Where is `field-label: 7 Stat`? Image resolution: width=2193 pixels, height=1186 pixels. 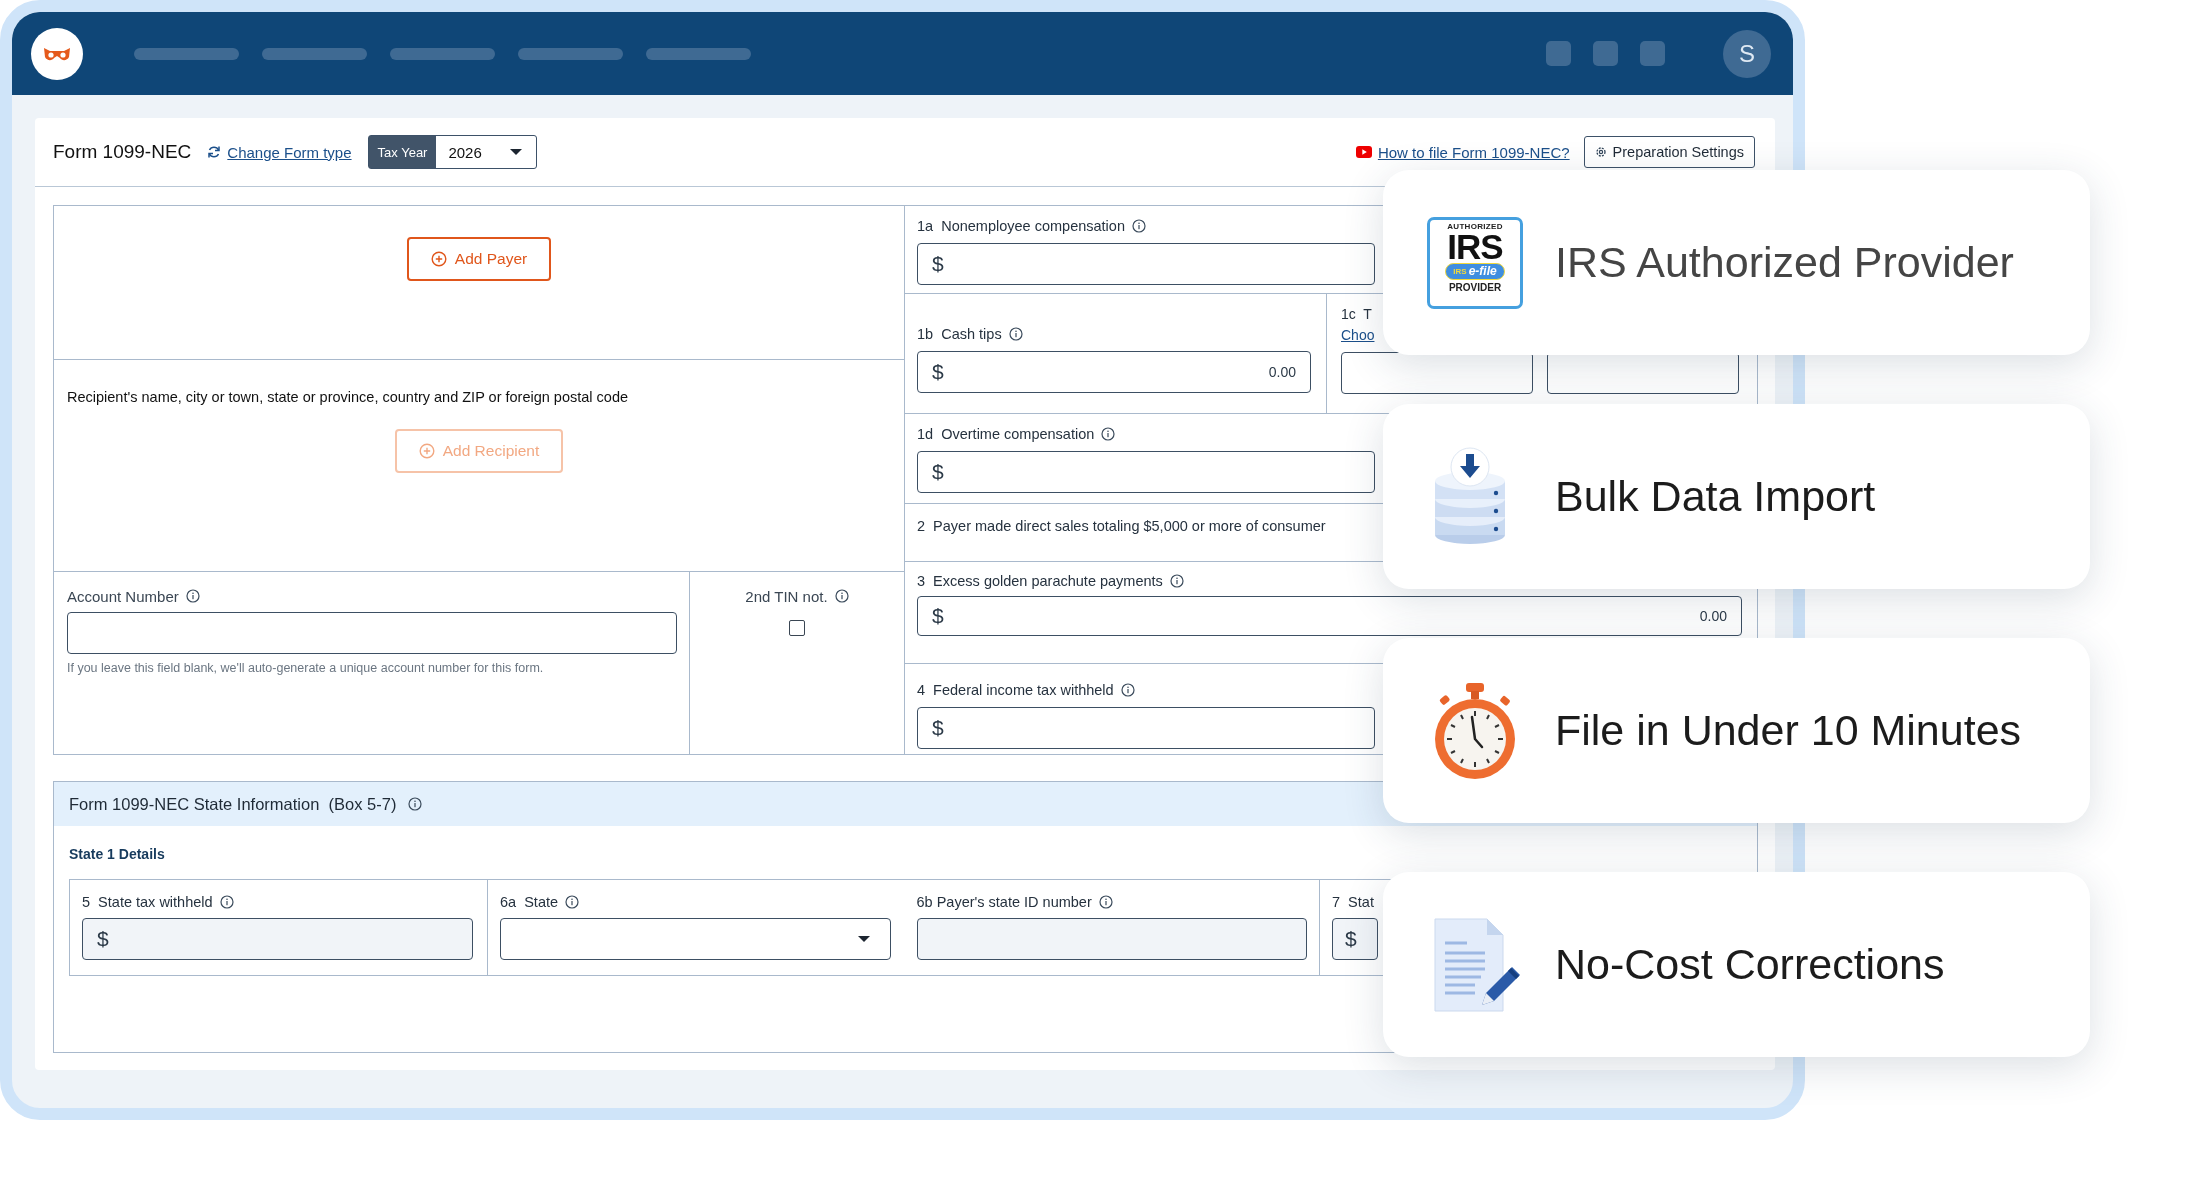 field-label: 7 Stat is located at coordinates (1353, 902).